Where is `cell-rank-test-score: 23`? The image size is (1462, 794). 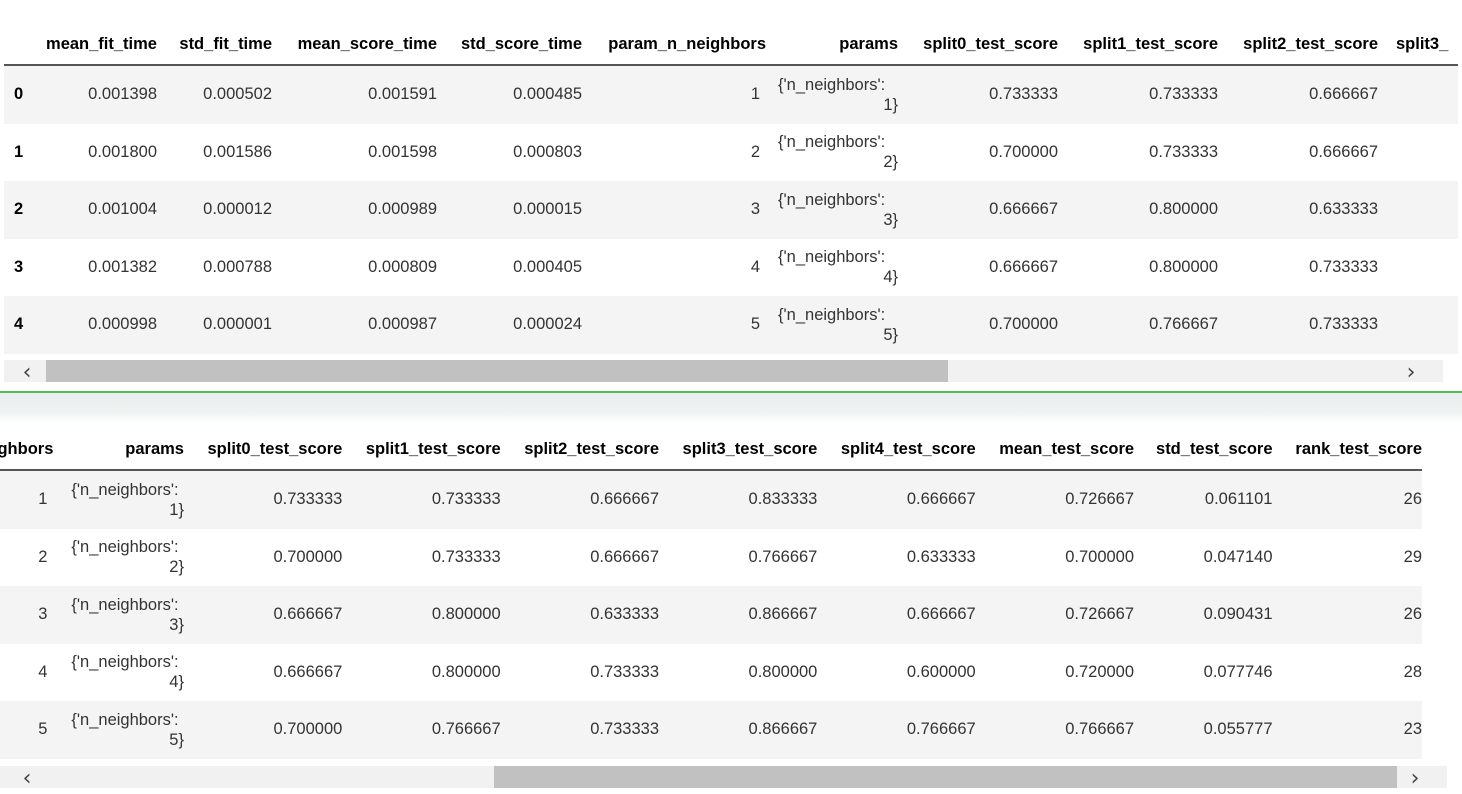 cell-rank-test-score: 23 is located at coordinates (1412, 729).